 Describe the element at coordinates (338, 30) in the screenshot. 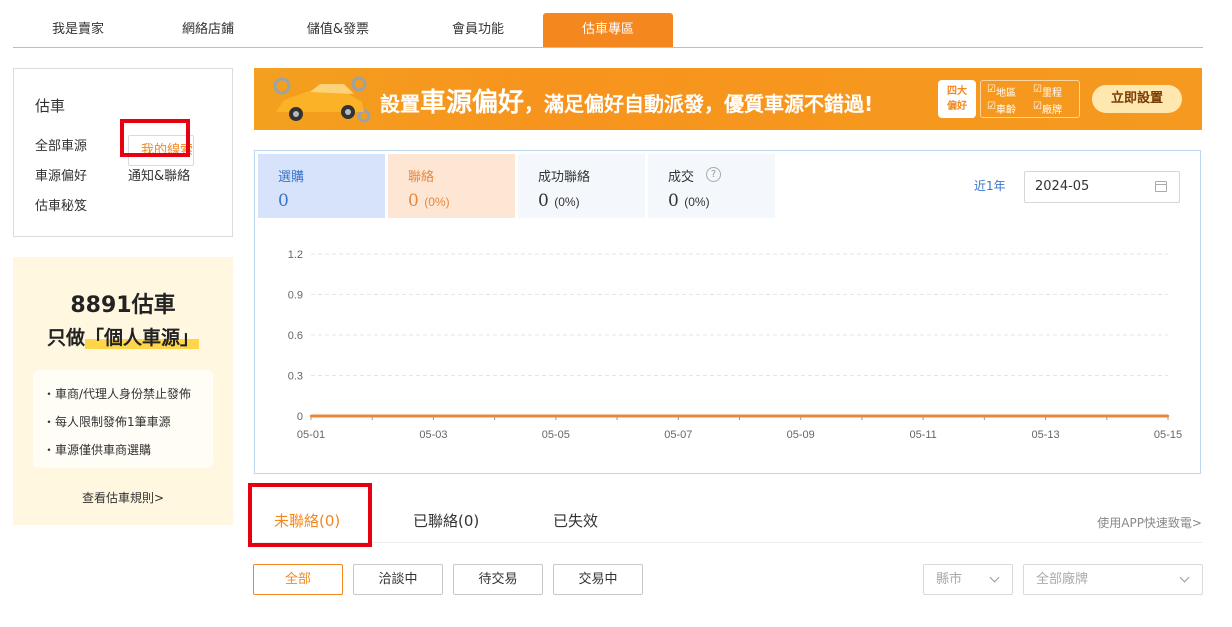

I see `tab-topup-invoice: 儲值&發票` at that location.